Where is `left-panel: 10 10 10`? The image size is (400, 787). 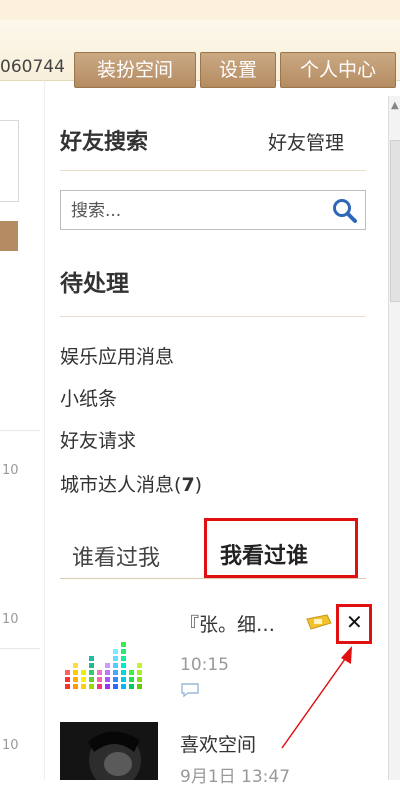
left-panel: 10 10 10 is located at coordinates (21, 430).